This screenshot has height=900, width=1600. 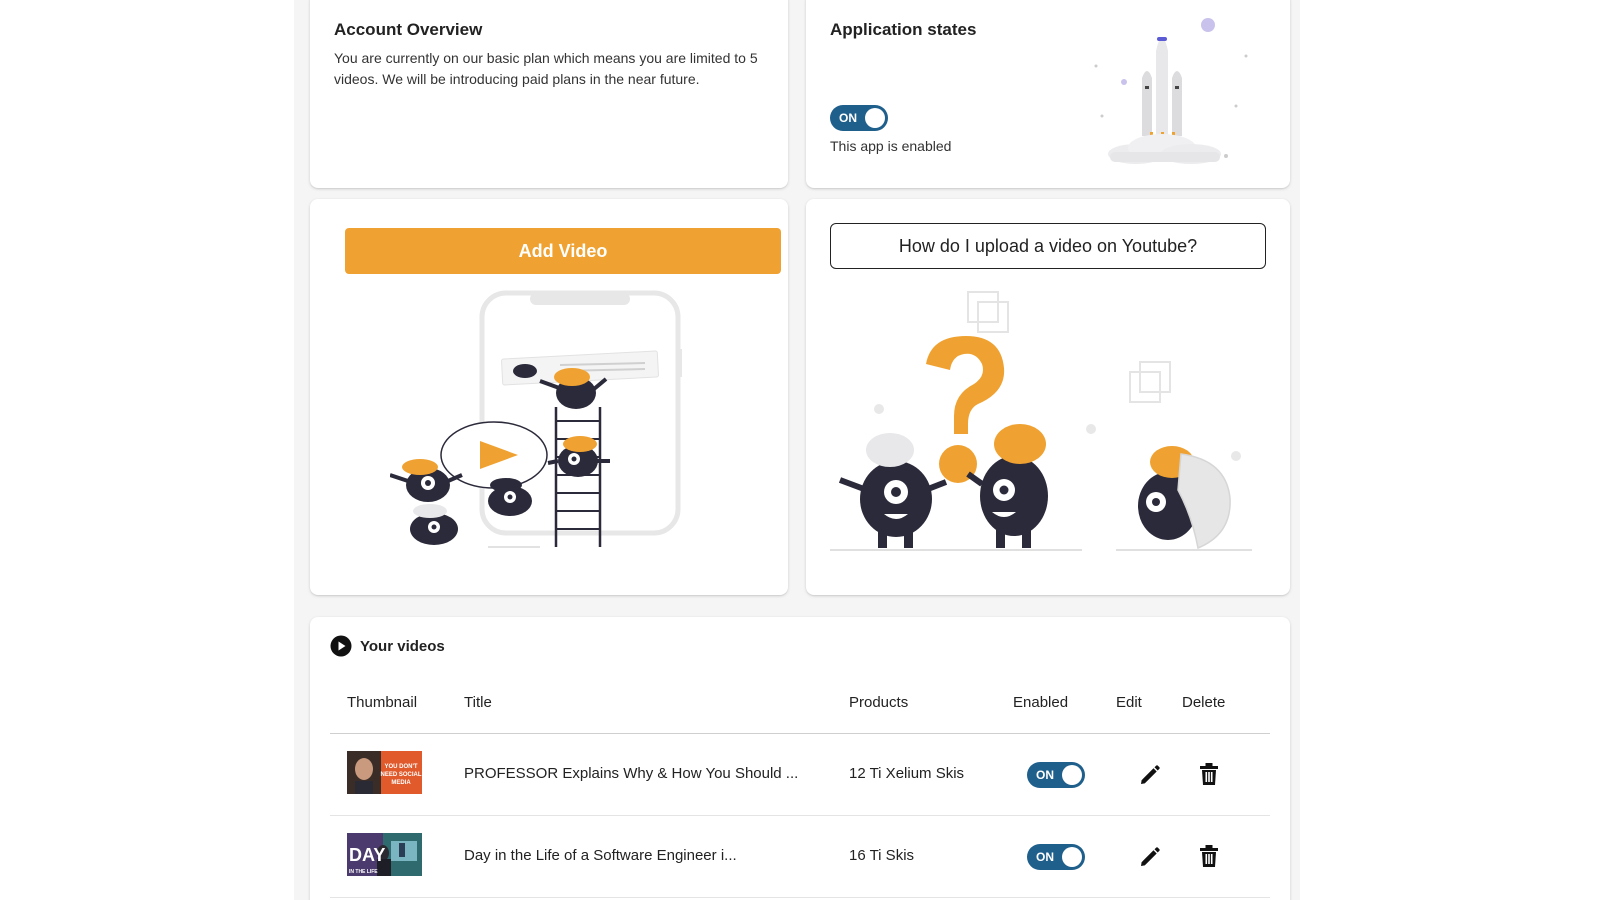 I want to click on upload-video-illustration, so click(x=536, y=419).